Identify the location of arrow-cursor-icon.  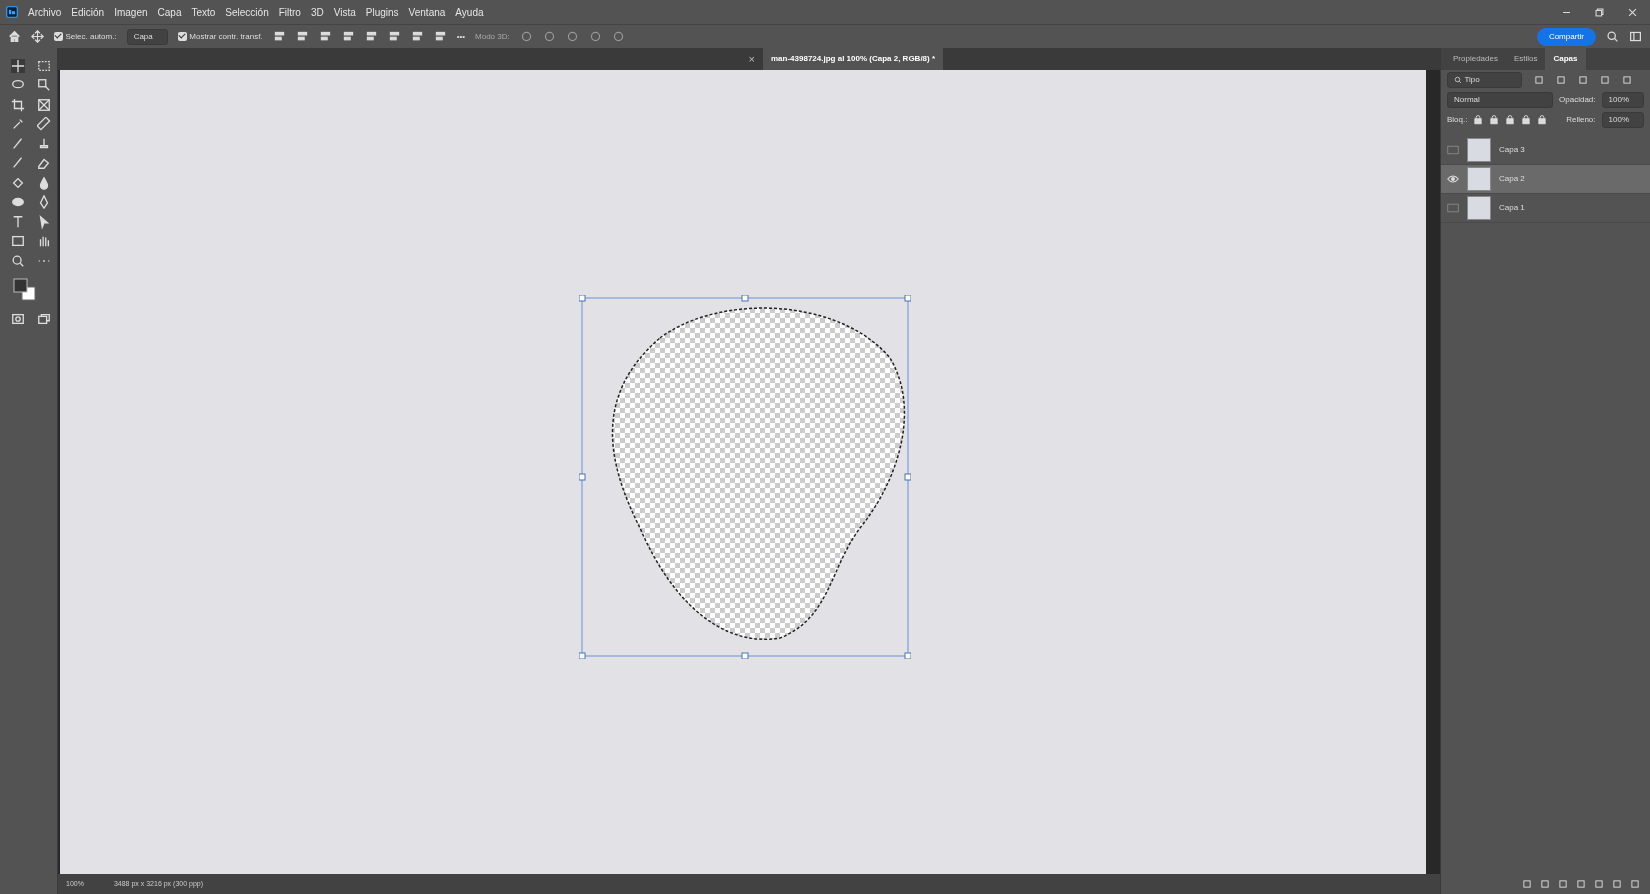
(44, 221).